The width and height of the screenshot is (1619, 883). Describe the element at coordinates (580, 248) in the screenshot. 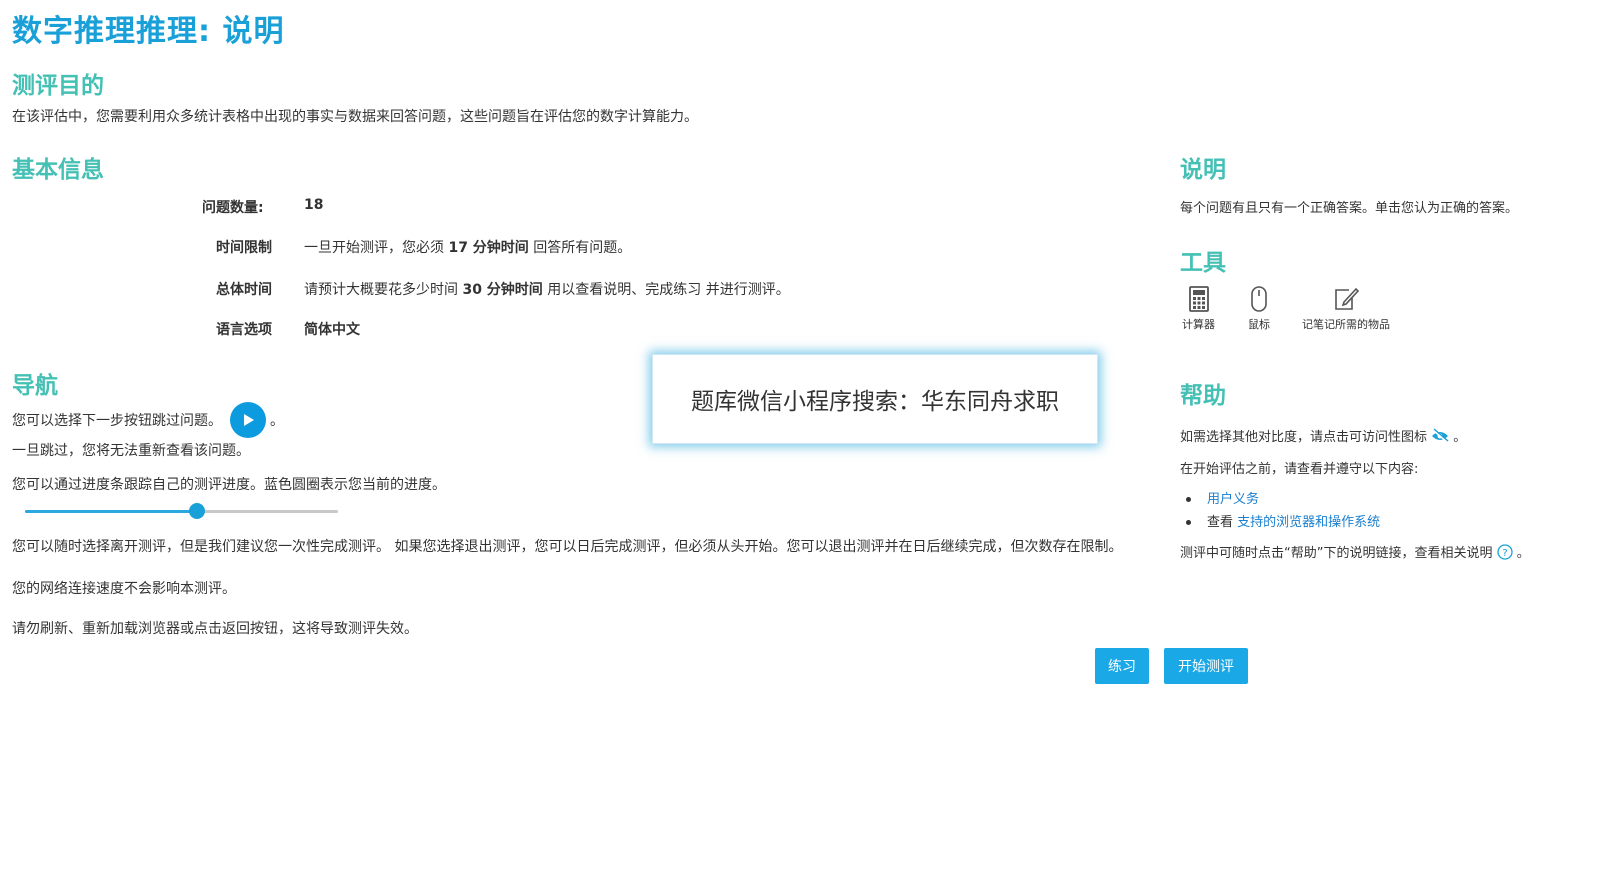

I see `time-limit-post: 回答所有问题。` at that location.